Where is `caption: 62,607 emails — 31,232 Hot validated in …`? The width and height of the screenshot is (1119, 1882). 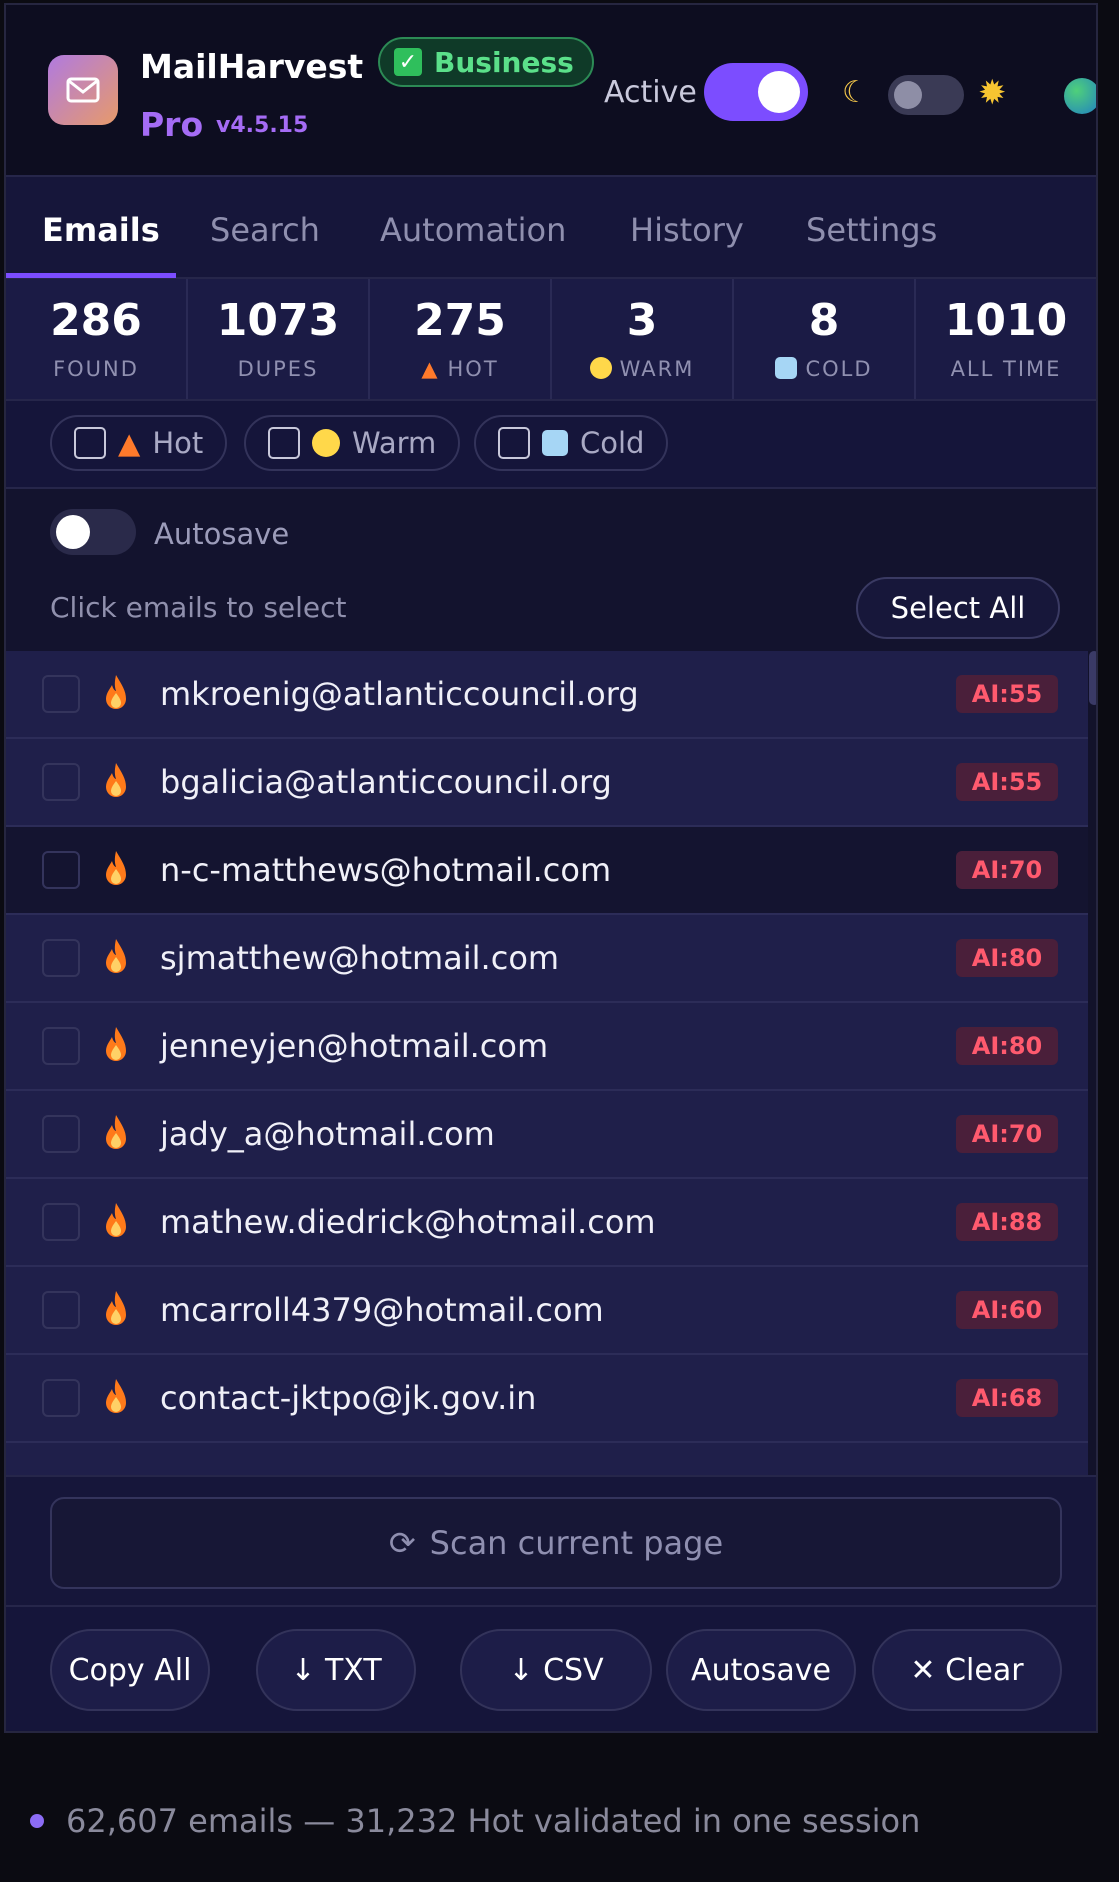
caption: 62,607 emails — 31,232 Hot validated in … is located at coordinates (475, 1821).